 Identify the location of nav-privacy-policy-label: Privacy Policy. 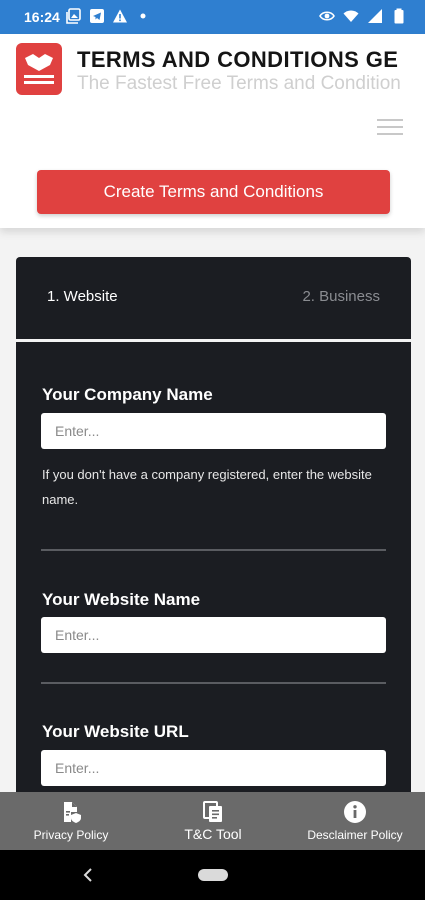
(71, 835).